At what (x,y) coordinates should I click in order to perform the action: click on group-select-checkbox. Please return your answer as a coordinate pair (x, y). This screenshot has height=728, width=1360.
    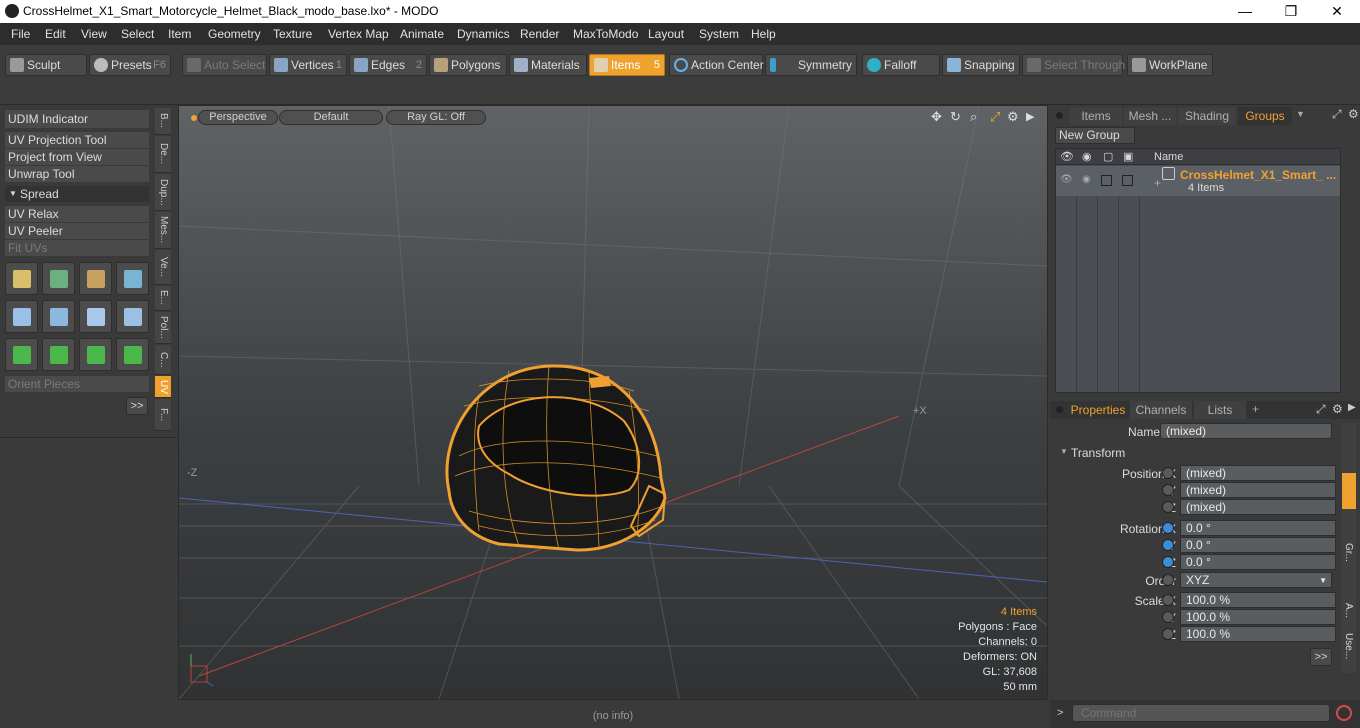
    Looking at the image, I should click on (1127, 180).